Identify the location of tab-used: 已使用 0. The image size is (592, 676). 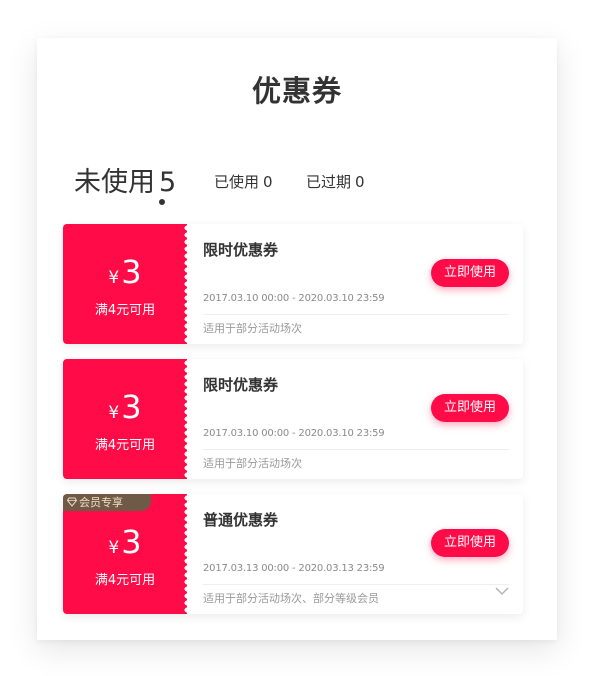
(243, 181).